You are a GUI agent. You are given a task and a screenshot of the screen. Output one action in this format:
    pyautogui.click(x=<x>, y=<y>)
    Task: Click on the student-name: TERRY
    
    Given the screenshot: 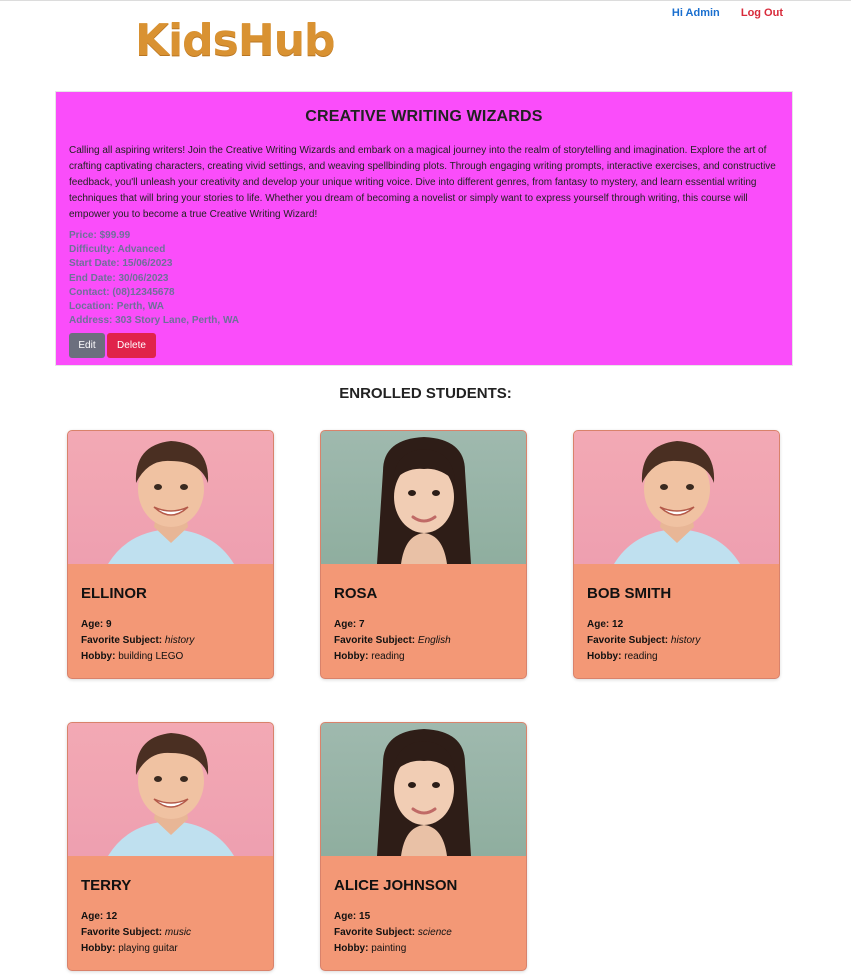 What is the action you would take?
    pyautogui.click(x=106, y=885)
    